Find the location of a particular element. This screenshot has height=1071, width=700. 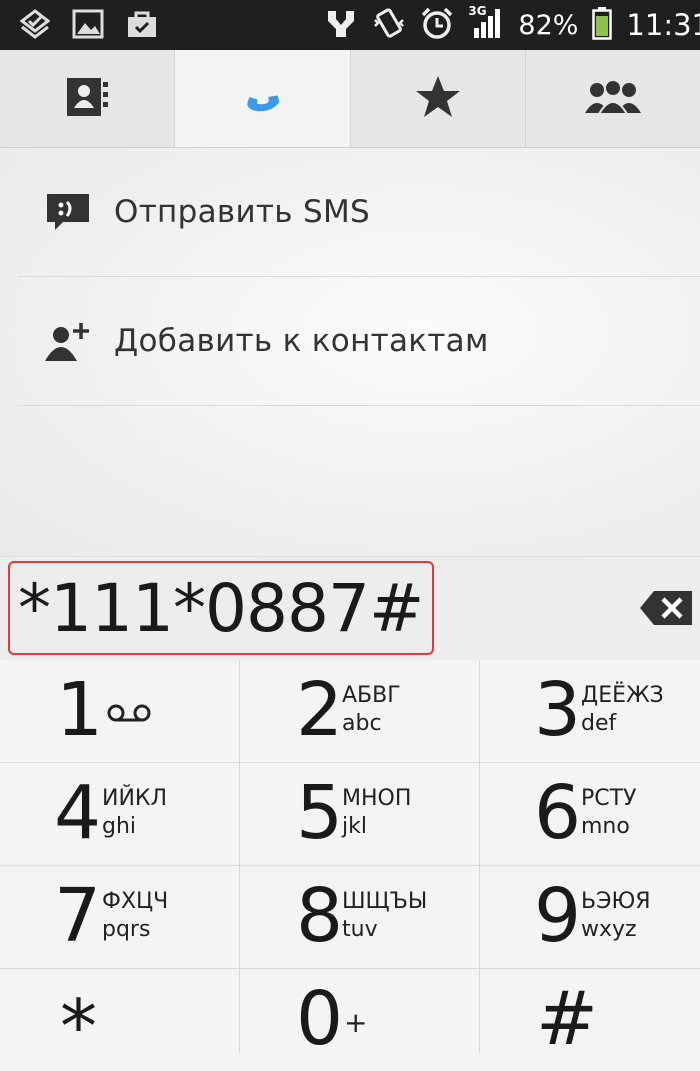

key-digit: 3 is located at coordinates (558, 710).